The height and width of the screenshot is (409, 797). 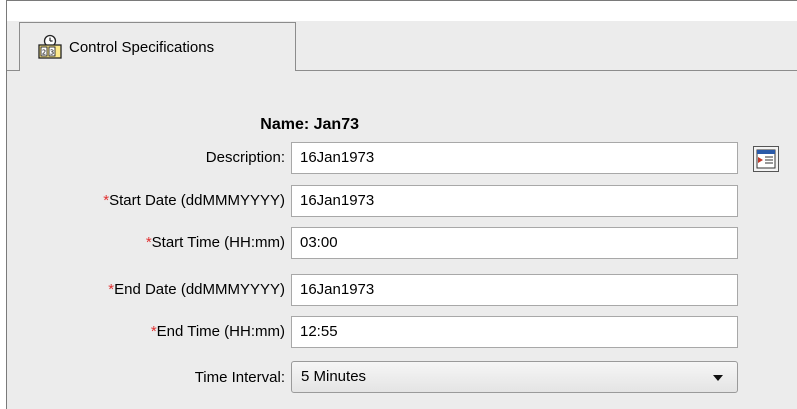 What do you see at coordinates (142, 243) in the screenshot?
I see `start-time-row: *Start Time (HH:mm)` at bounding box center [142, 243].